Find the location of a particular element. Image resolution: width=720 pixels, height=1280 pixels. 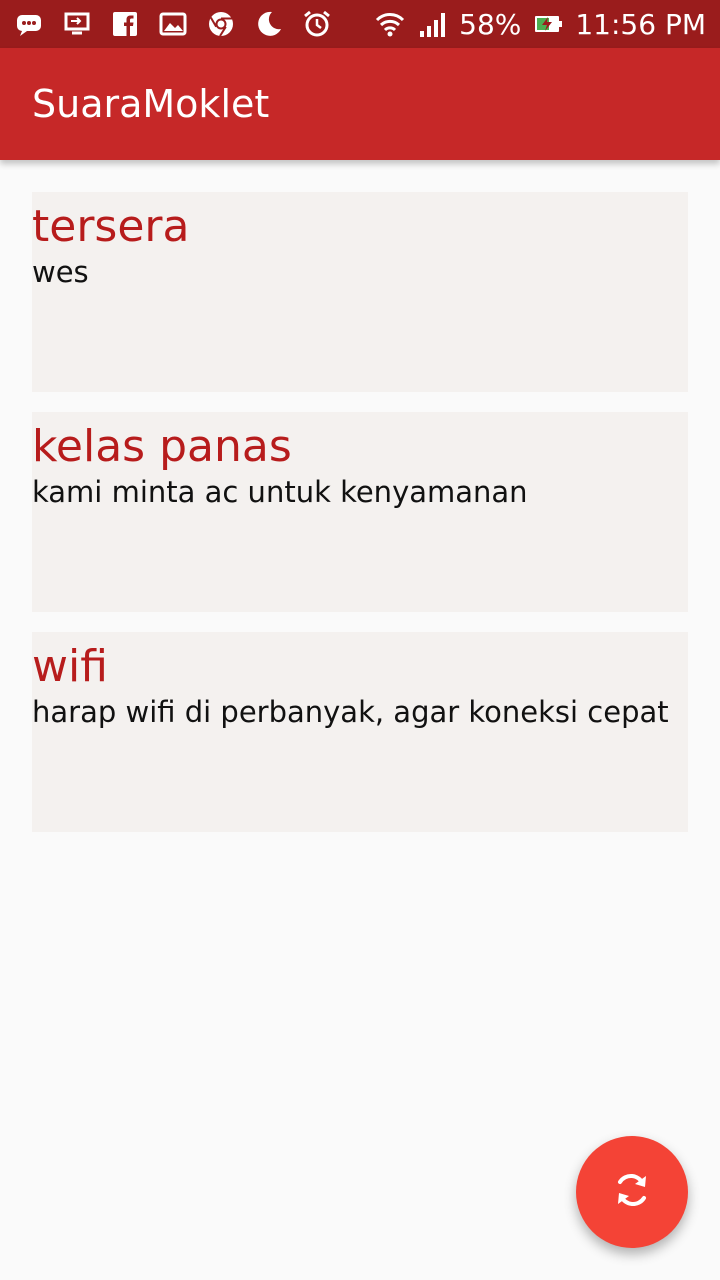

card-title: wifi is located at coordinates (70, 666).